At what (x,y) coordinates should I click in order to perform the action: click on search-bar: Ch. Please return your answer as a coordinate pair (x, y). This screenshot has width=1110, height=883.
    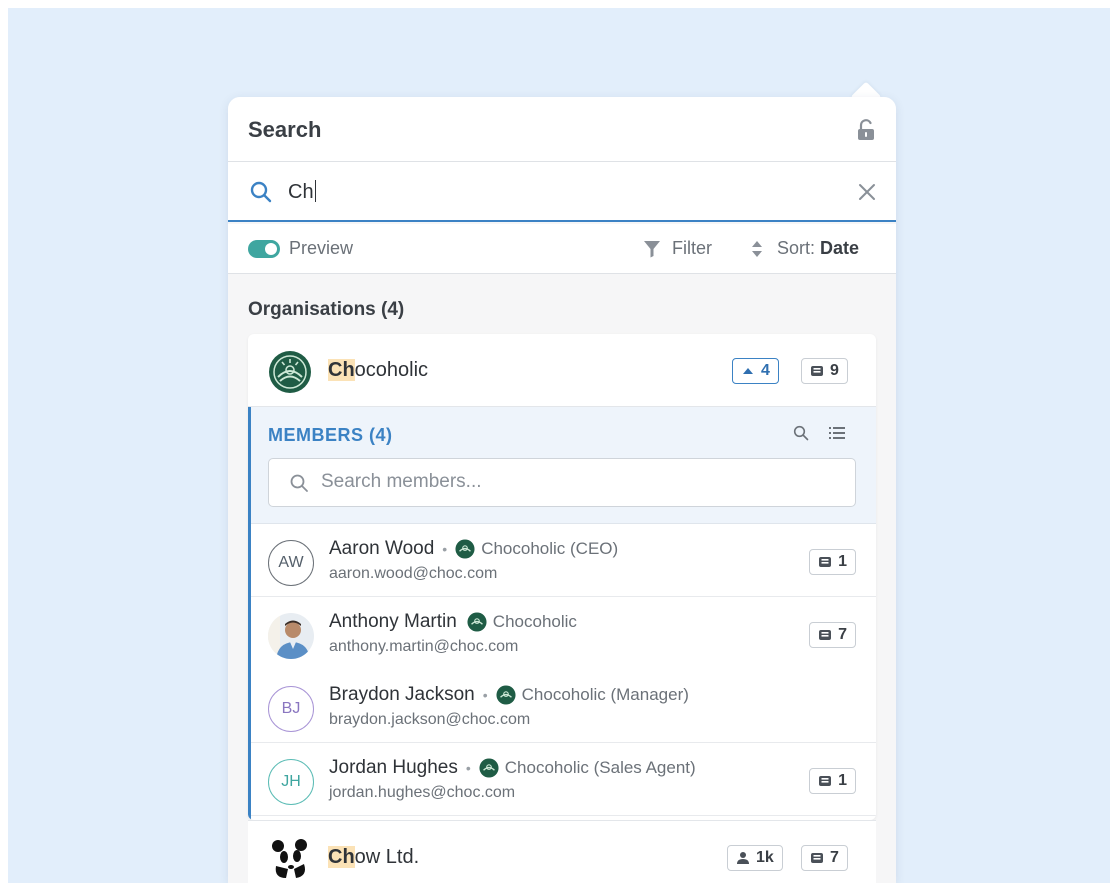
    Looking at the image, I should click on (562, 192).